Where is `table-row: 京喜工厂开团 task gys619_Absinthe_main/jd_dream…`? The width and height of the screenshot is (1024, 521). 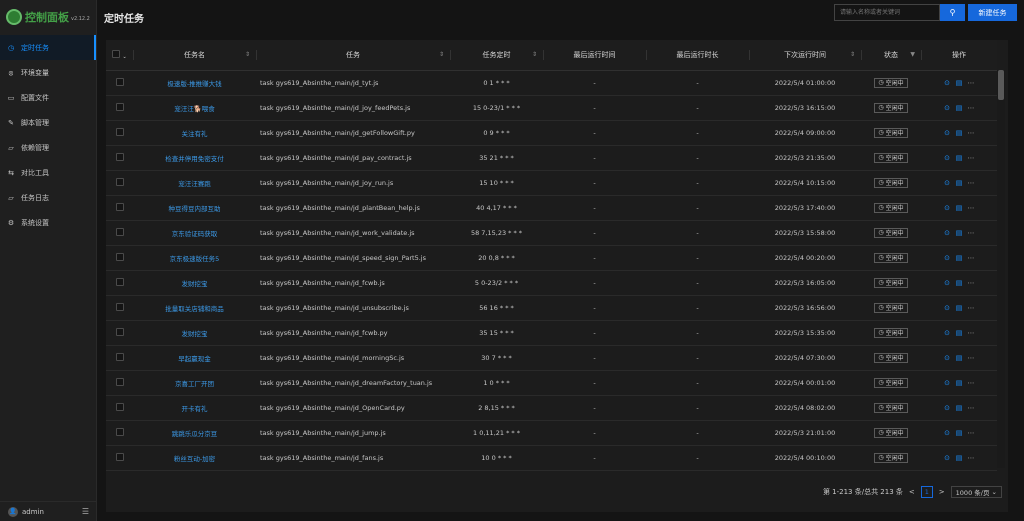
table-row: 京喜工厂开团 task gys619_Absinthe_main/jd_dream… is located at coordinates (551, 383).